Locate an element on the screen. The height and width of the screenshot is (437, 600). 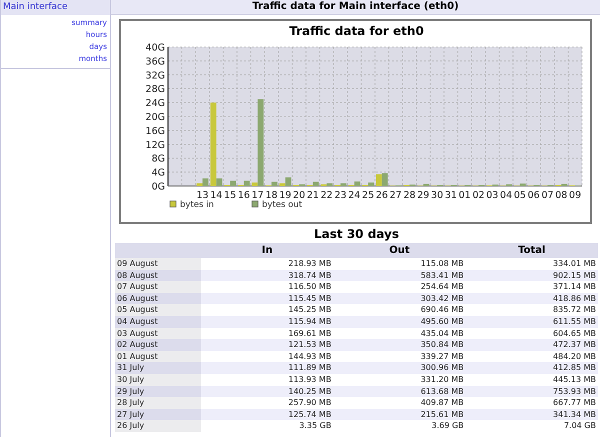
table-cell: 611.55 MB is located at coordinates (532, 322).